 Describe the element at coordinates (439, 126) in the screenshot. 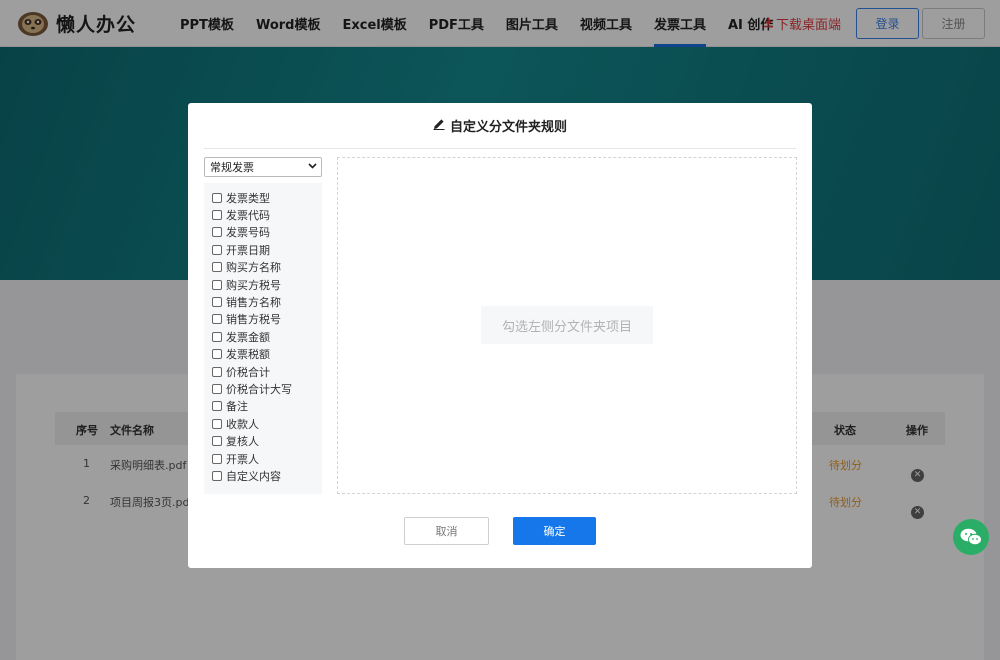

I see `edit-icon` at that location.